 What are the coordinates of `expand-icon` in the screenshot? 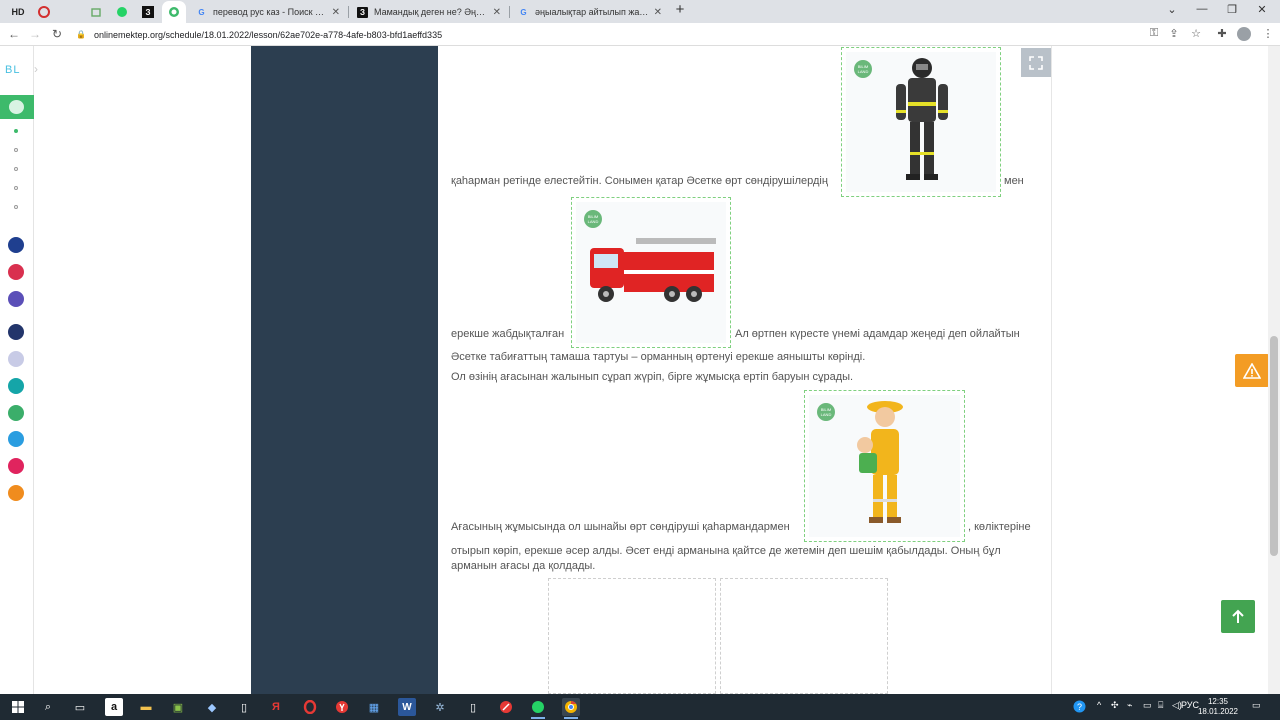 It's located at (1036, 62).